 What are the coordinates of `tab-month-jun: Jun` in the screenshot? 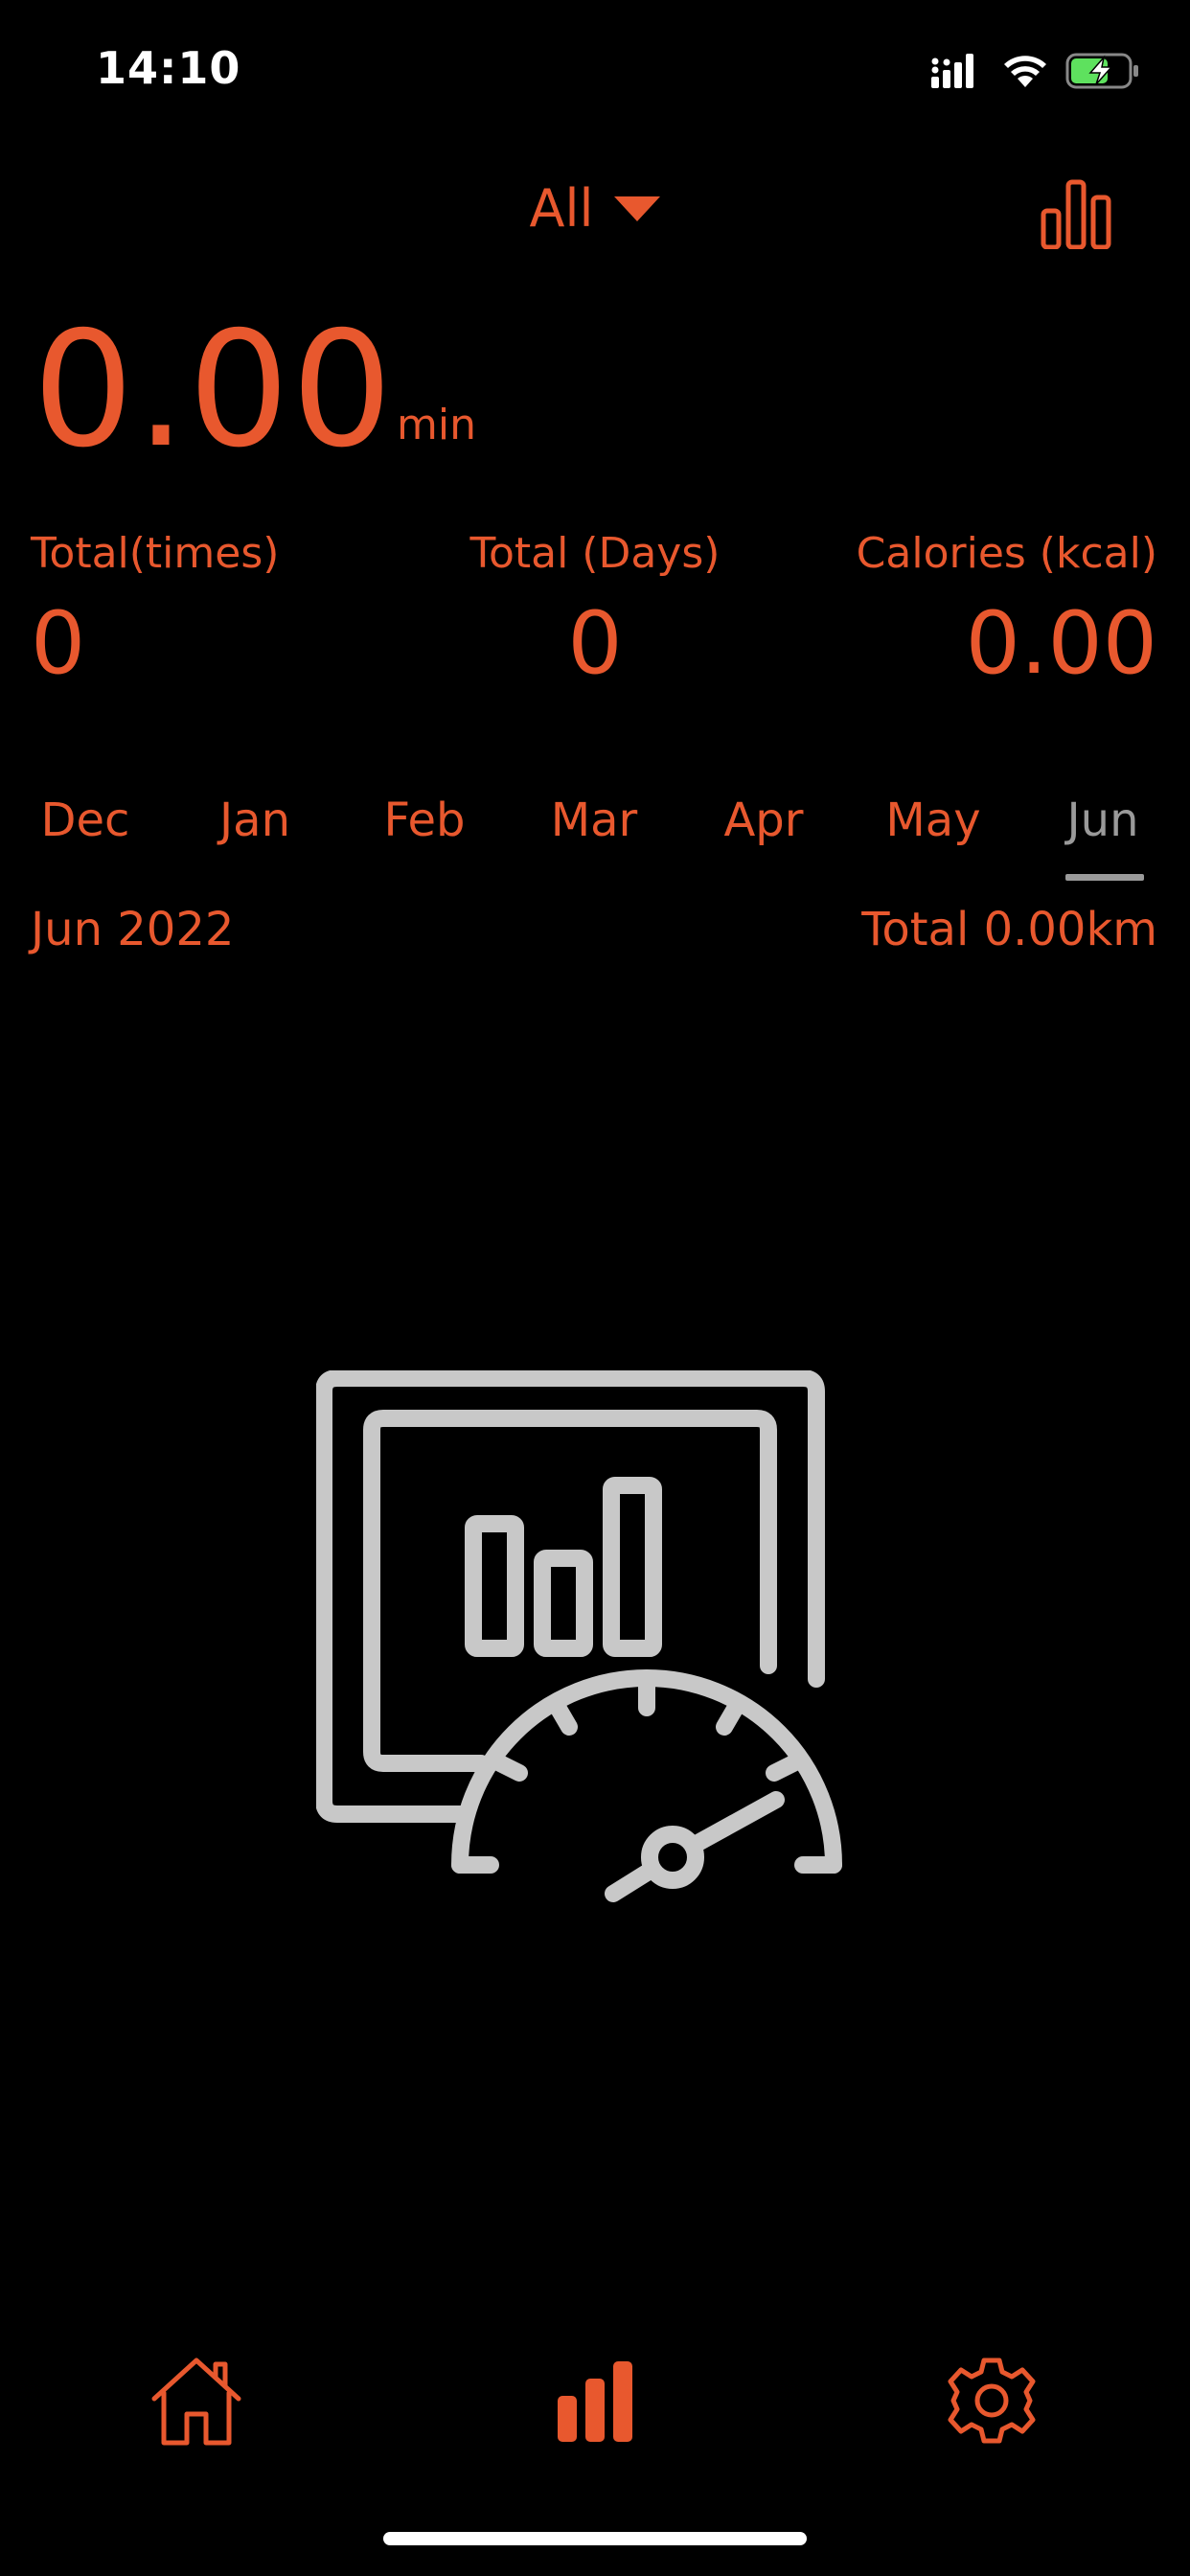 It's located at (1103, 820).